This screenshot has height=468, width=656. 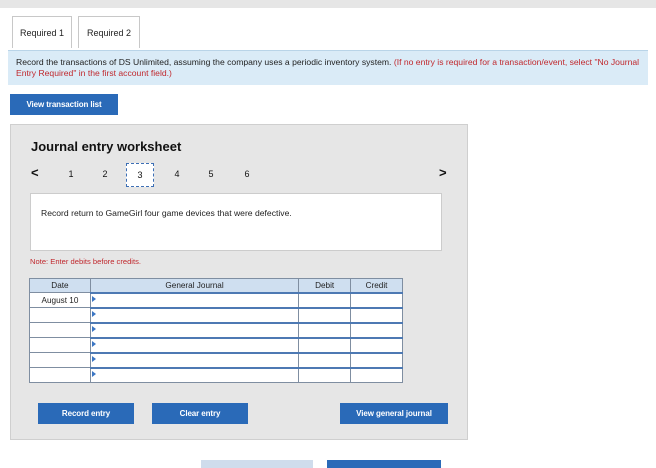 I want to click on column-header-general-journal: General Journal, so click(x=194, y=285).